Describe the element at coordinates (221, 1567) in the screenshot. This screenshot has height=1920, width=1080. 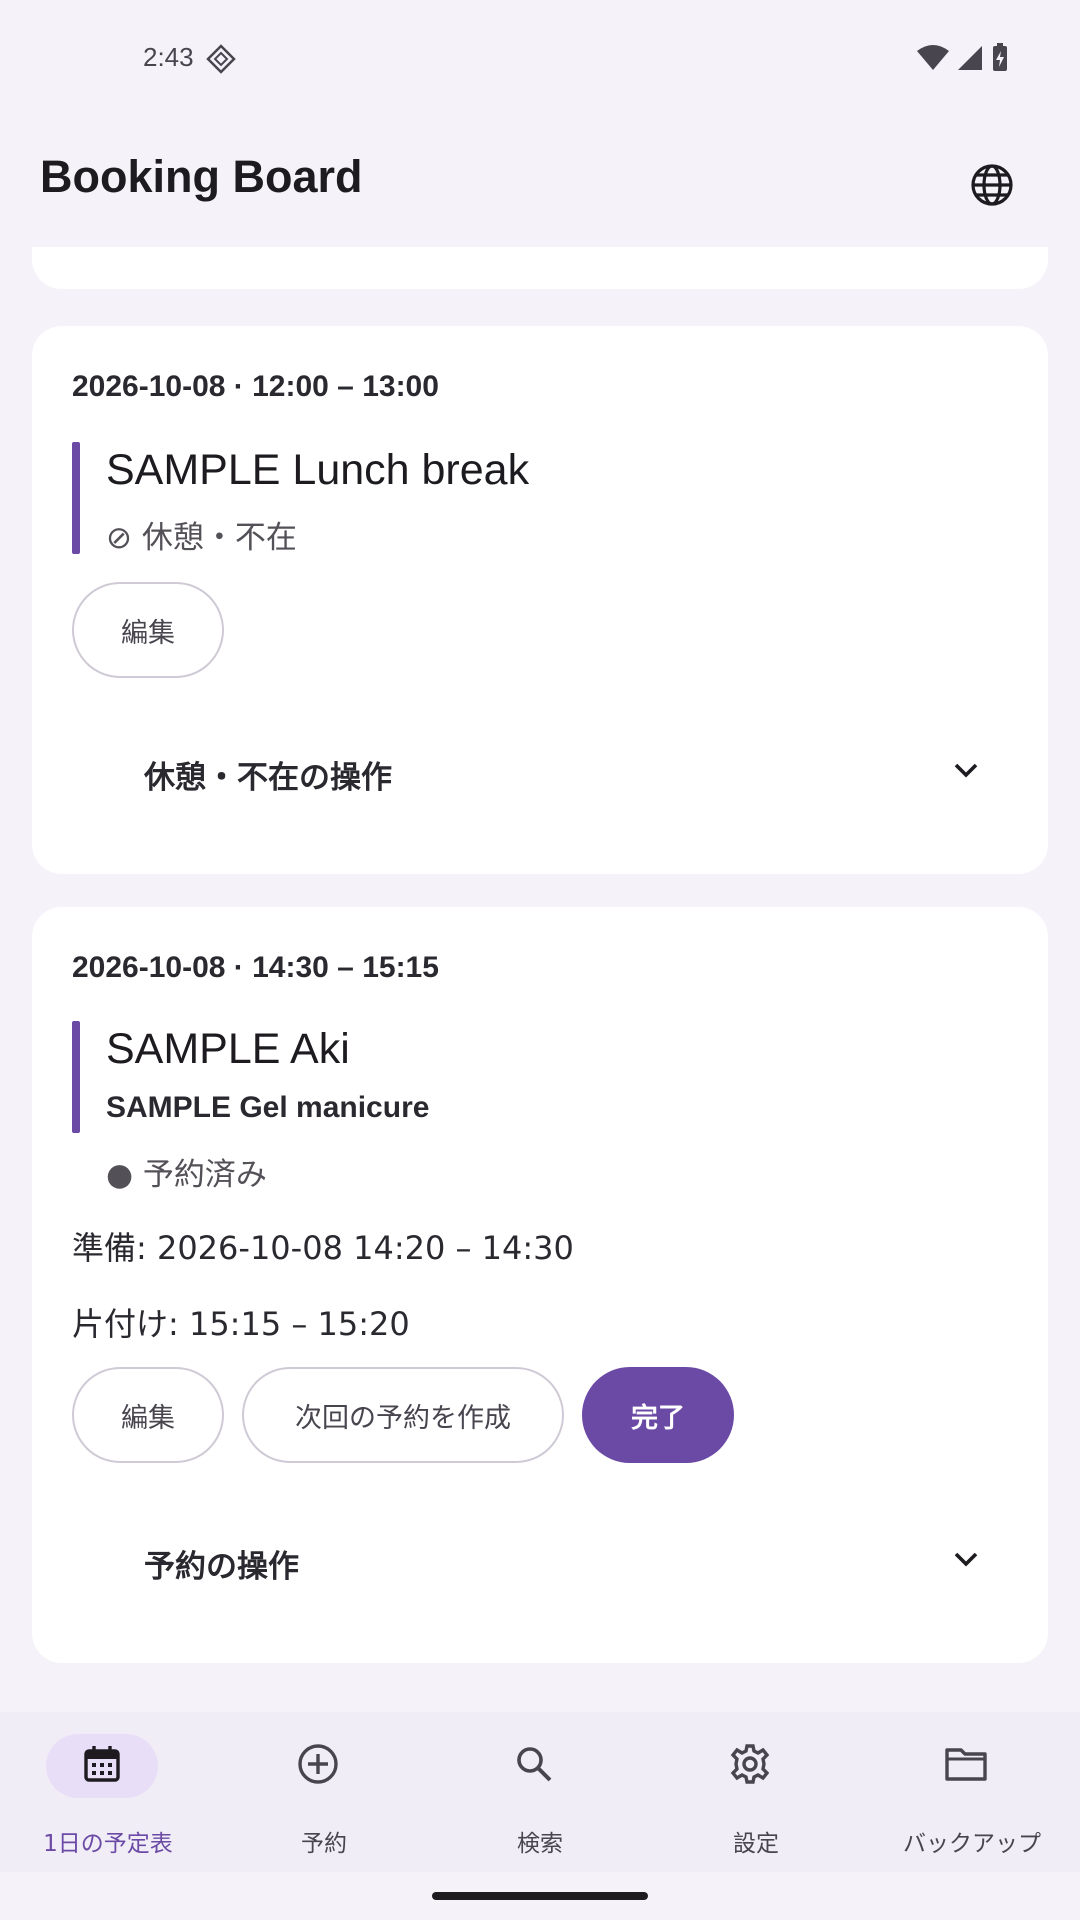
I see `expander-label: 予約の操作` at that location.